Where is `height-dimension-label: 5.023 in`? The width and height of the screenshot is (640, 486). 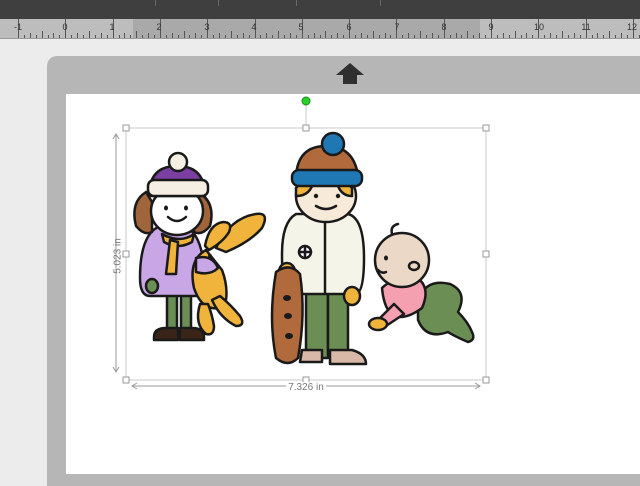 height-dimension-label: 5.023 in is located at coordinates (118, 256).